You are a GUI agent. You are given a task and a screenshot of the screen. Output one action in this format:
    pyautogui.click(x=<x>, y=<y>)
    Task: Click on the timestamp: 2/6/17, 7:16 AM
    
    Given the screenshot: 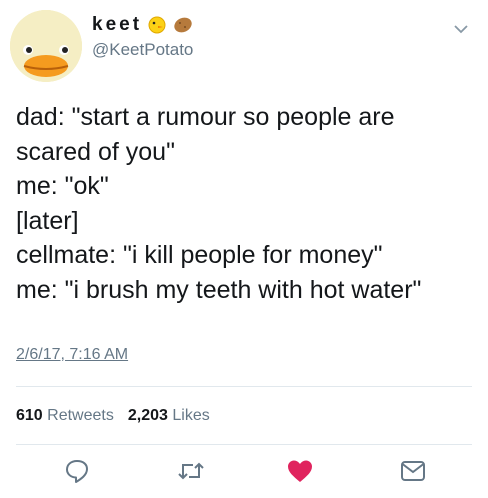 What is the action you would take?
    pyautogui.click(x=72, y=355)
    